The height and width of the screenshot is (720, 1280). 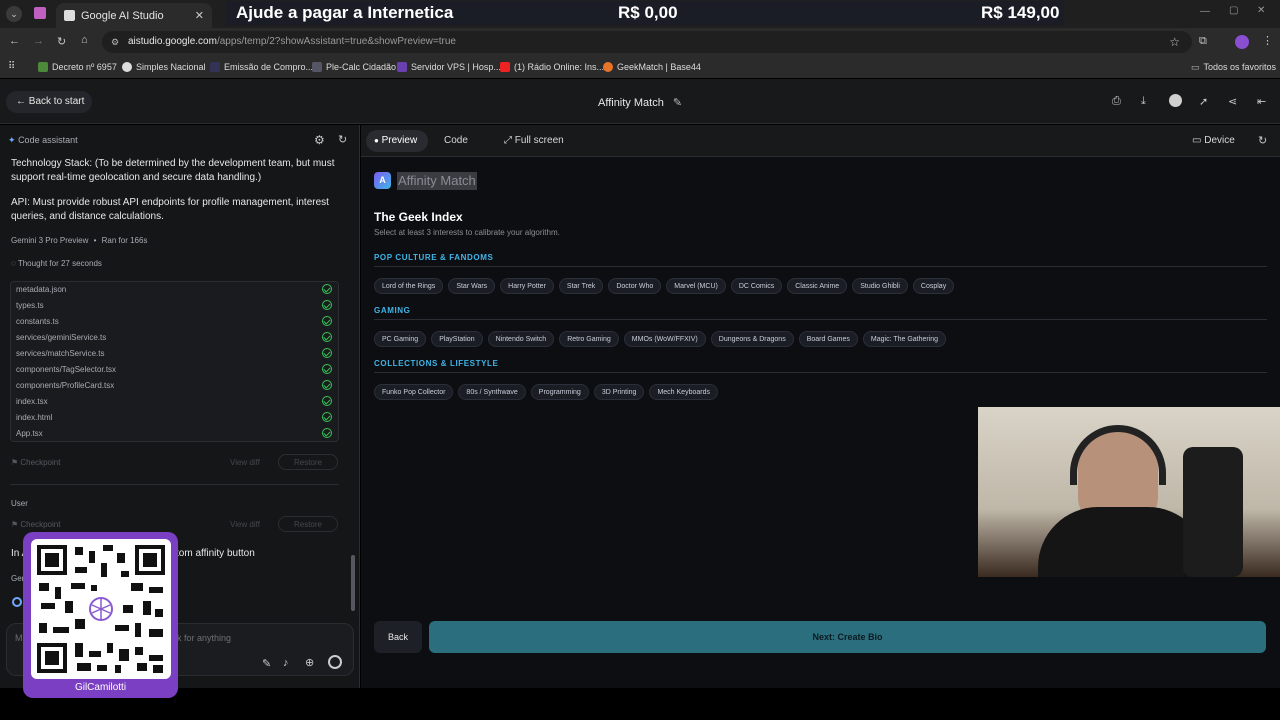 What do you see at coordinates (354, 67) in the screenshot?
I see `bookmark-3: Ple-Calc Cidadão` at bounding box center [354, 67].